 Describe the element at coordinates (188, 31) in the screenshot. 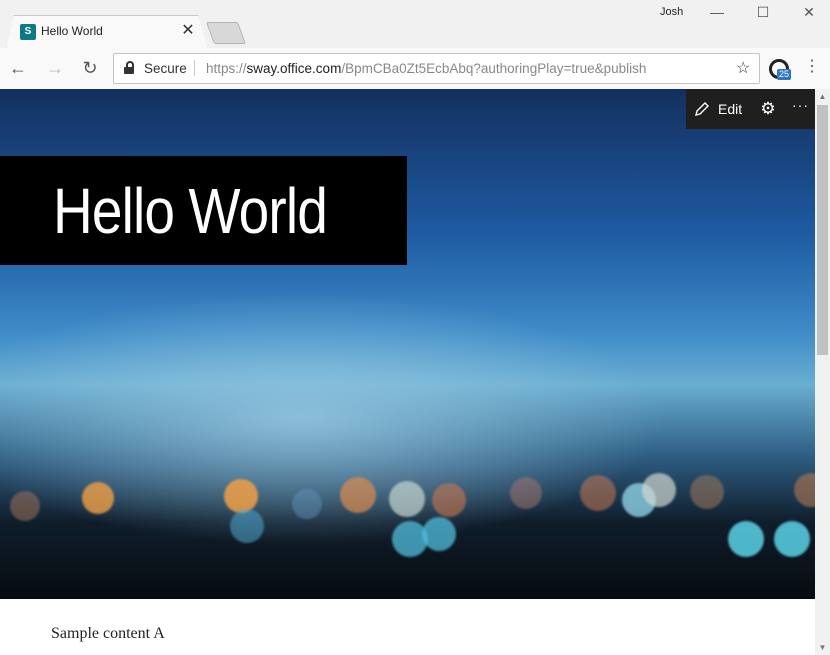

I see `tab-close-icon: ✕` at that location.